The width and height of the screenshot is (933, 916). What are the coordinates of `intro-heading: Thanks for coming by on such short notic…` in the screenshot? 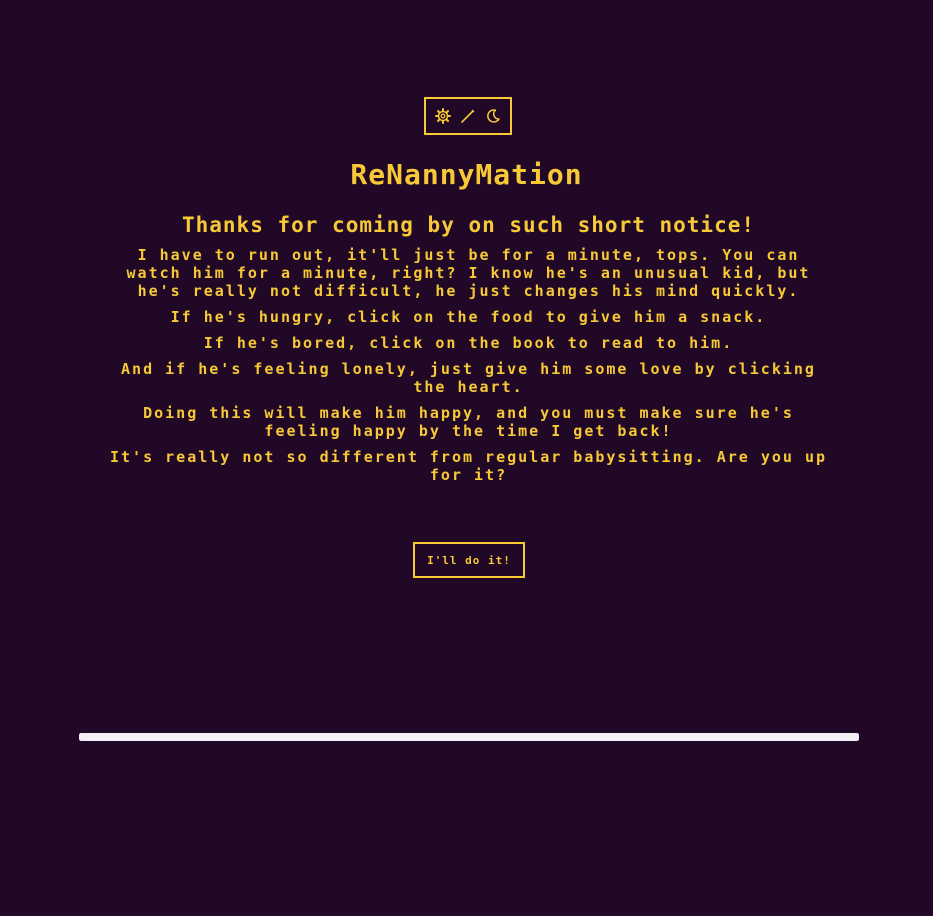 It's located at (468, 225).